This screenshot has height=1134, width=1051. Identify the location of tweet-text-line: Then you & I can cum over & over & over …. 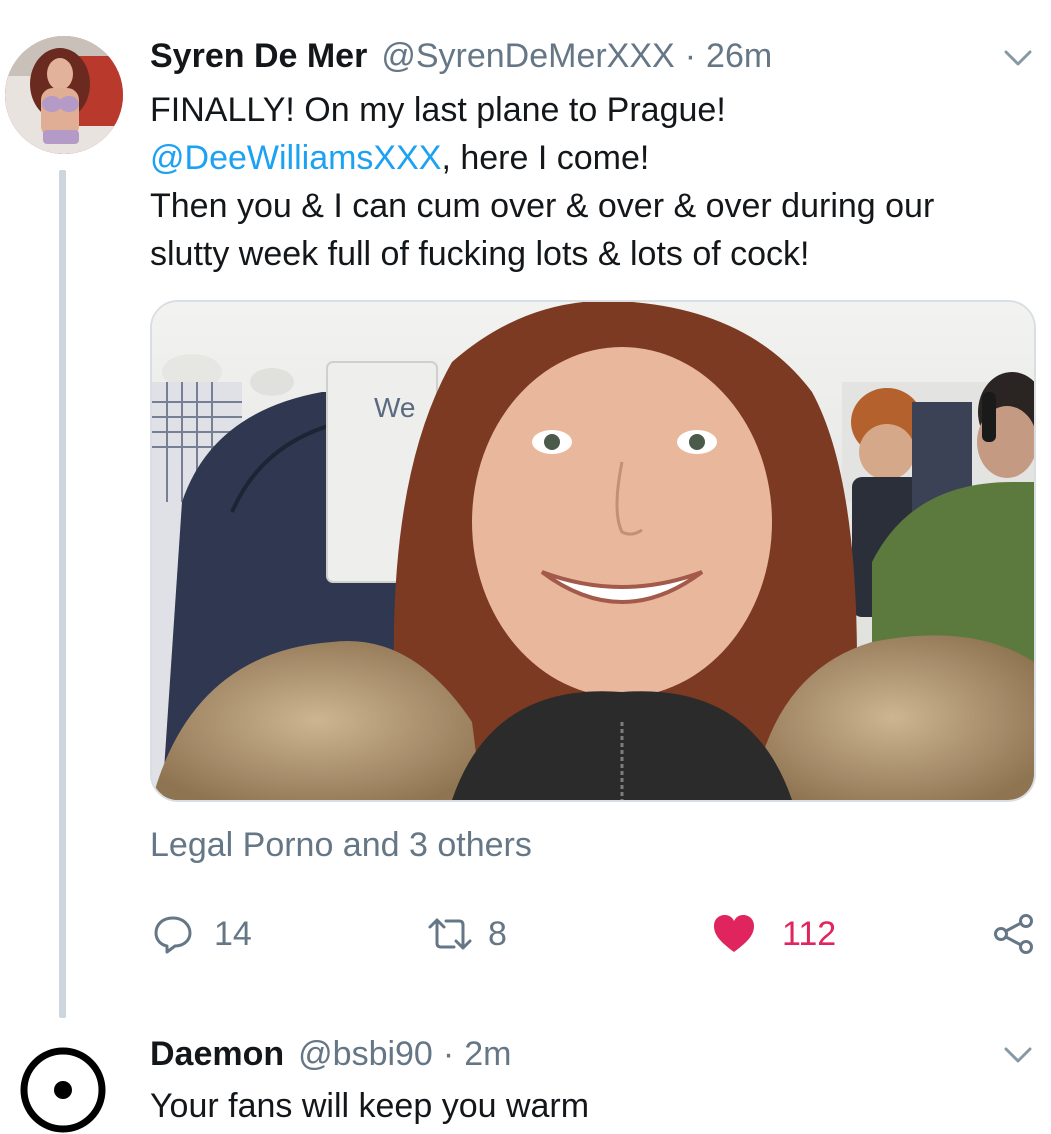
(542, 206).